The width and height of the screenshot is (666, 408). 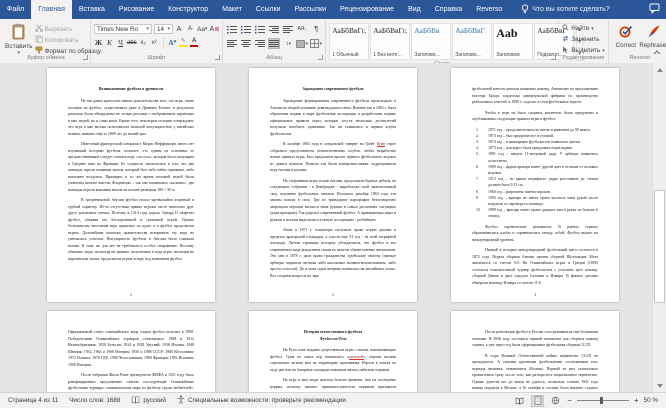 What do you see at coordinates (268, 9) in the screenshot?
I see `tab-Ссылки: Ссылки` at bounding box center [268, 9].